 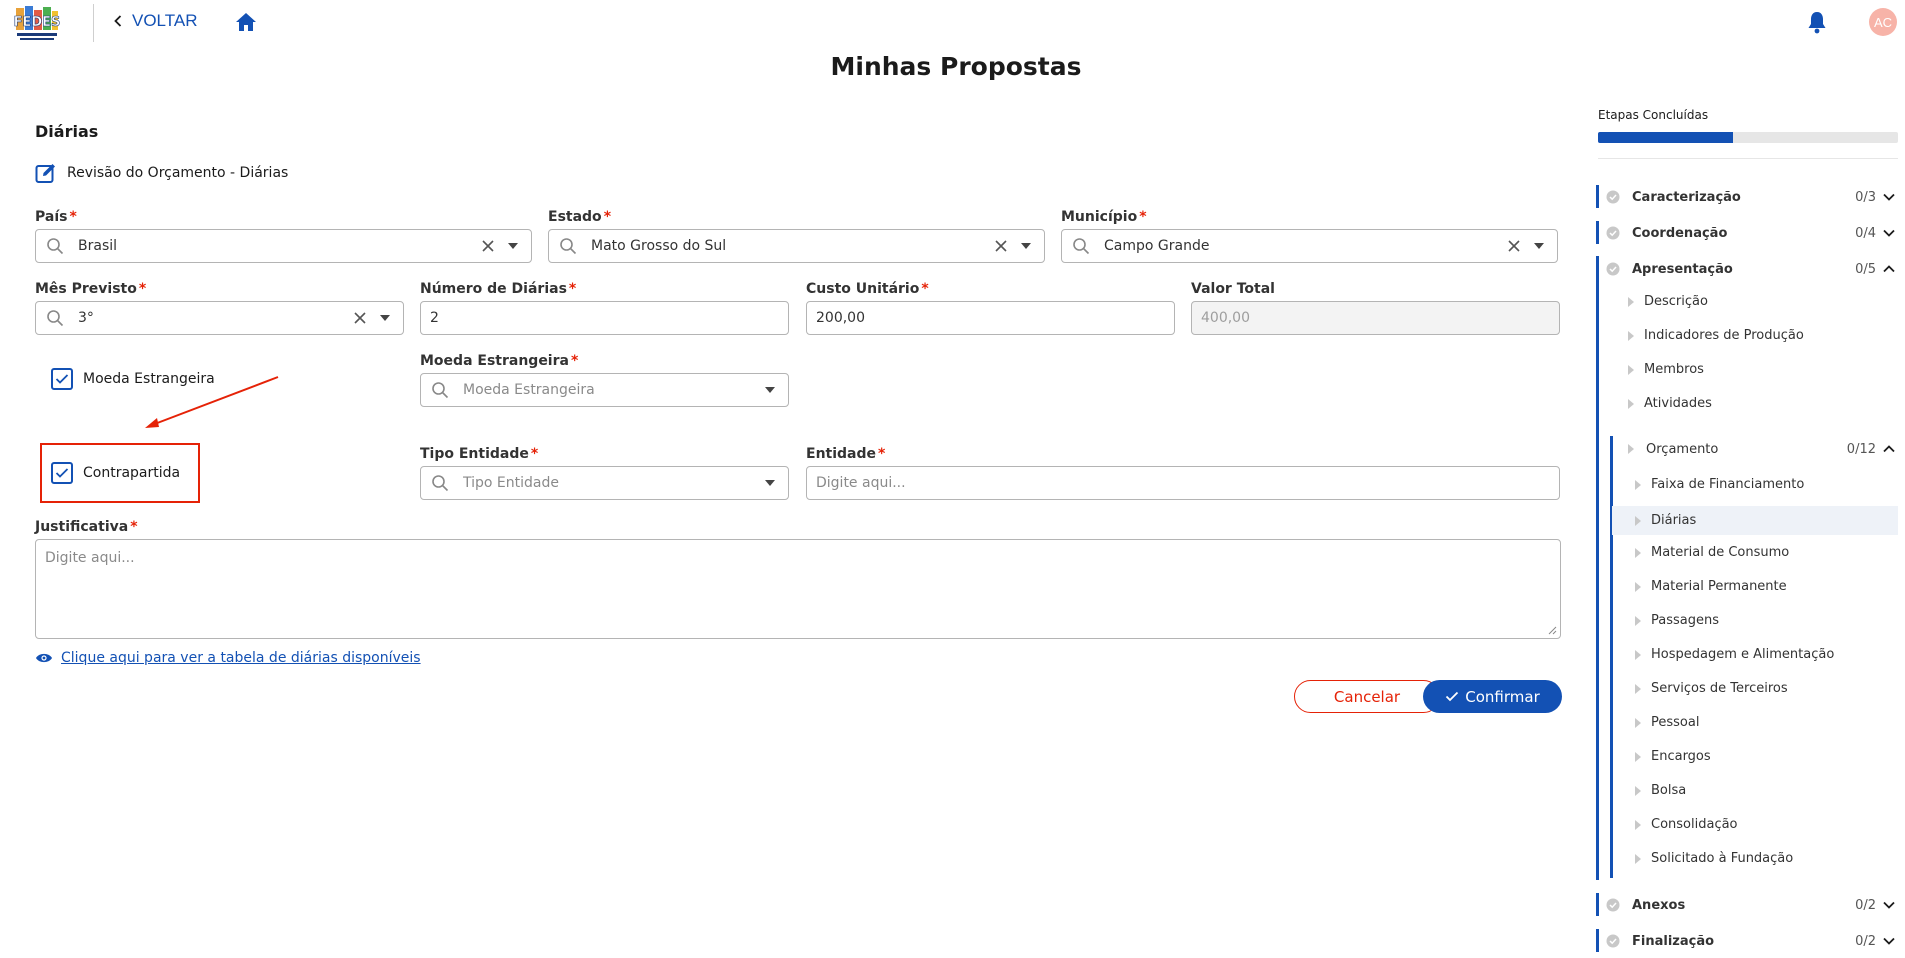 I want to click on mes-previsto-value: 3°, so click(x=86, y=318).